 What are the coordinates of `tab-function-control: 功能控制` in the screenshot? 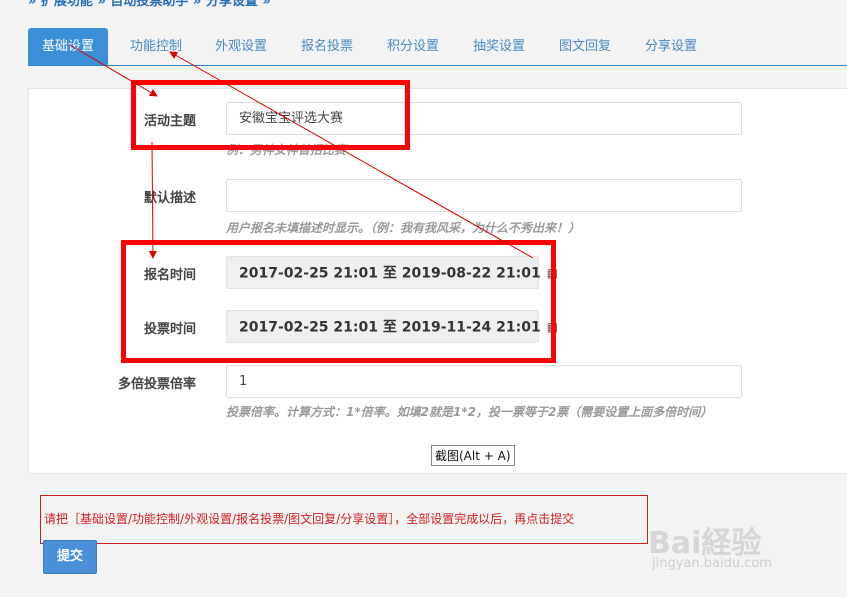 It's located at (156, 46).